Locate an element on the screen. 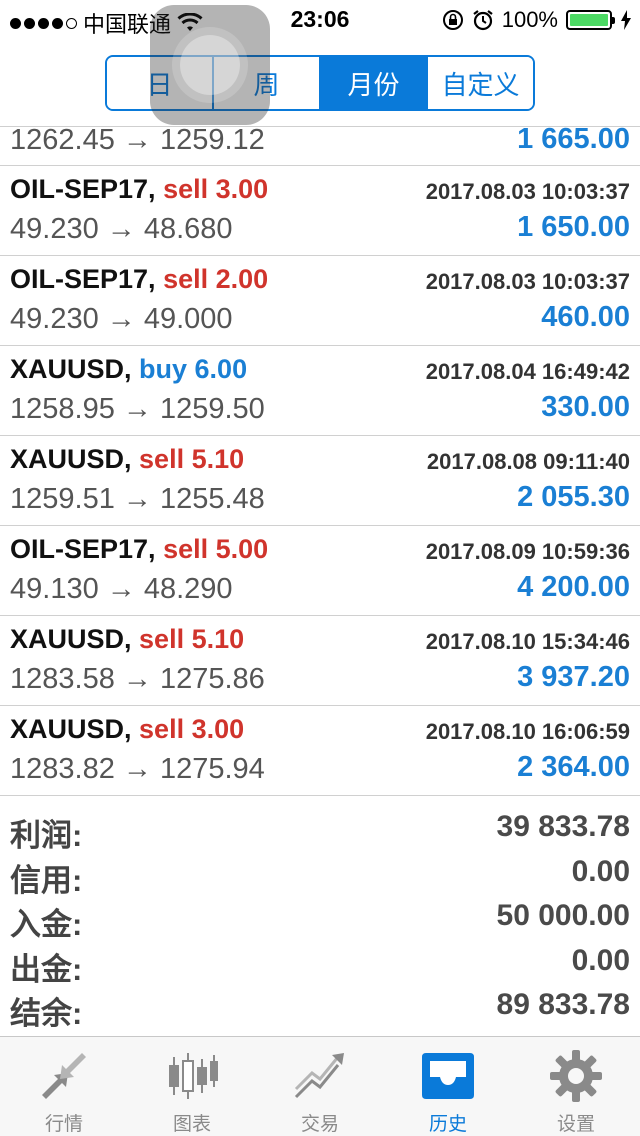  tab-quotes: 行情 is located at coordinates (64, 1086).